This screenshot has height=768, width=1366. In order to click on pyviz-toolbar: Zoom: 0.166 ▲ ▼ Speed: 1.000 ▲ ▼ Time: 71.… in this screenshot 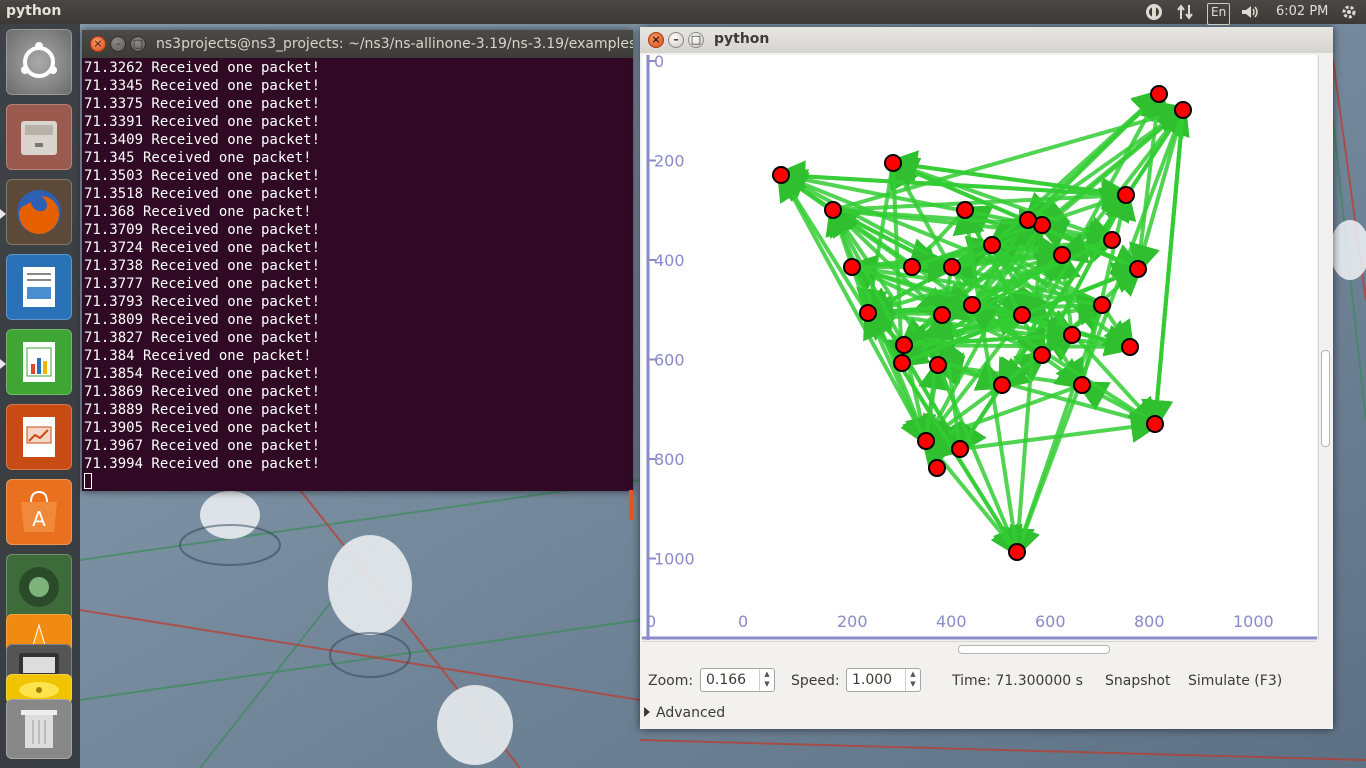, I will do `click(986, 682)`.